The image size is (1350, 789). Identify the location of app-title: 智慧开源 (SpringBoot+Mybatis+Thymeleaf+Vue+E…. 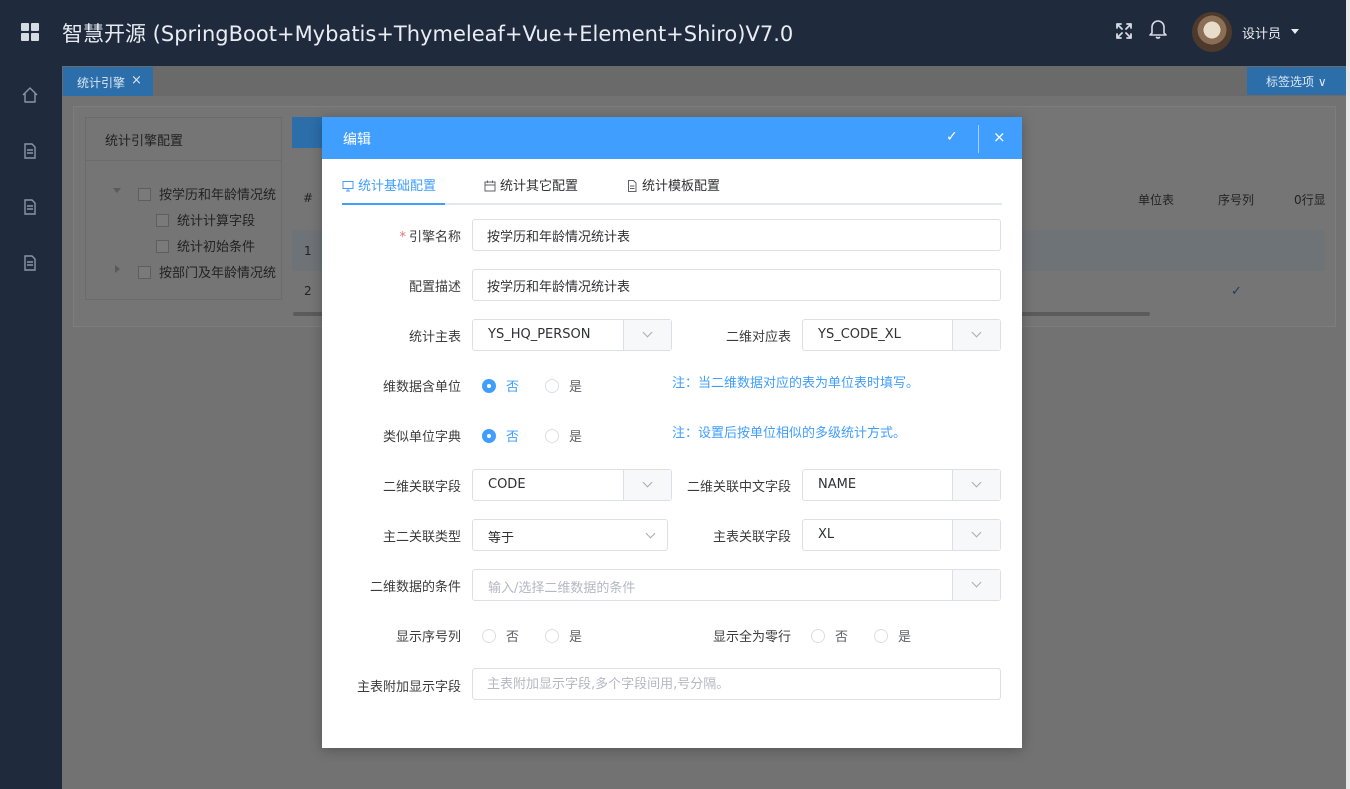
(428, 34).